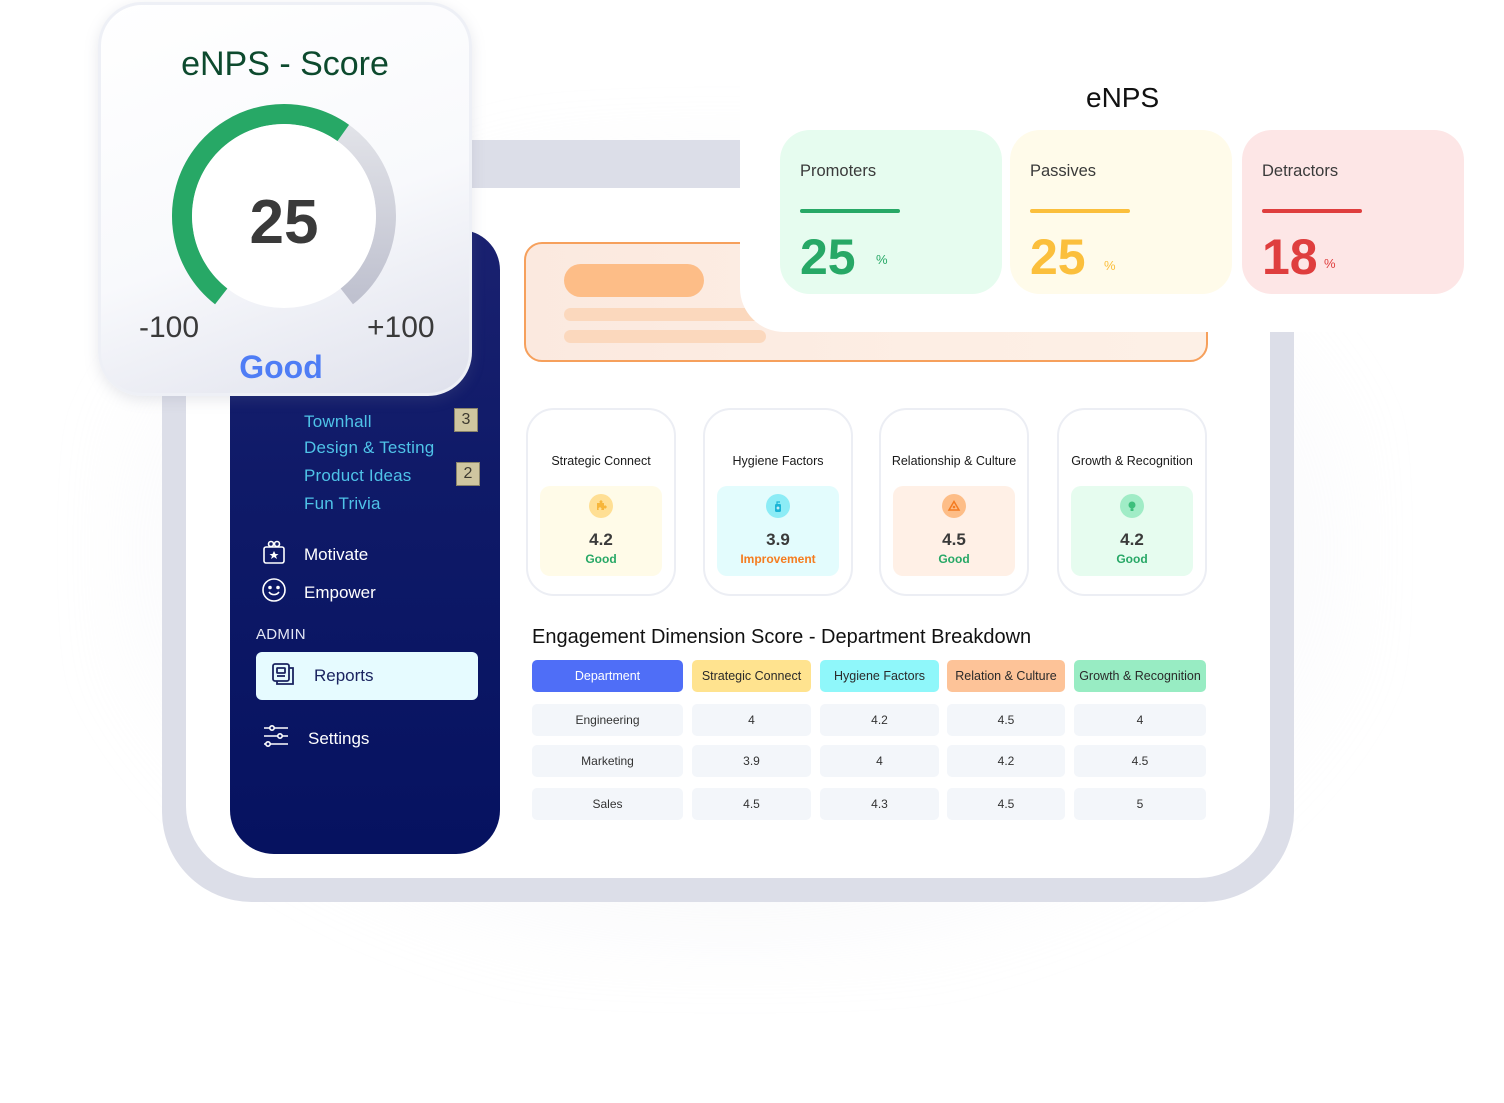  Describe the element at coordinates (1132, 506) in the screenshot. I see `bulb-icon` at that location.